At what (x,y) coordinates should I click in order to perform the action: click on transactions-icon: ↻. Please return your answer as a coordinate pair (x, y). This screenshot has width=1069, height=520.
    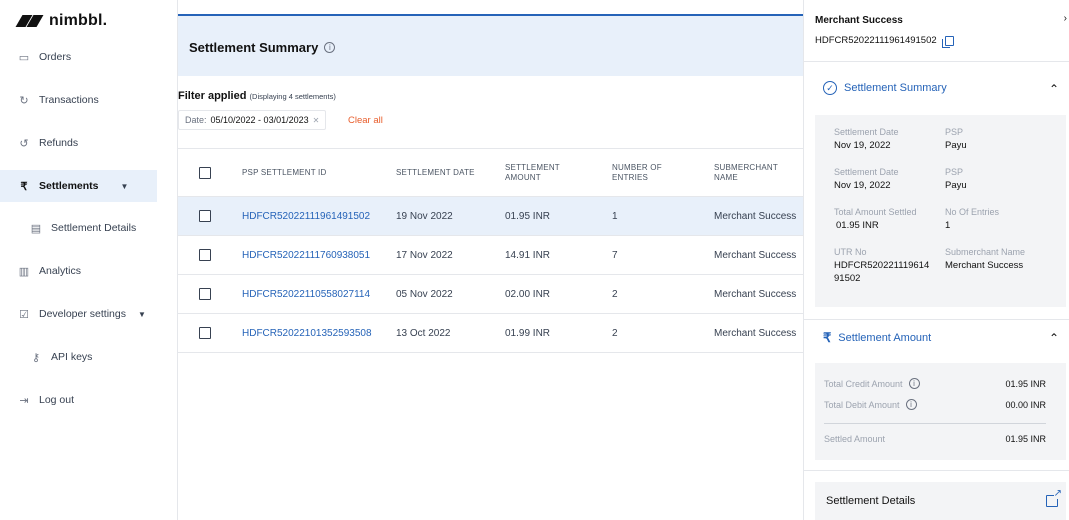
    Looking at the image, I should click on (24, 100).